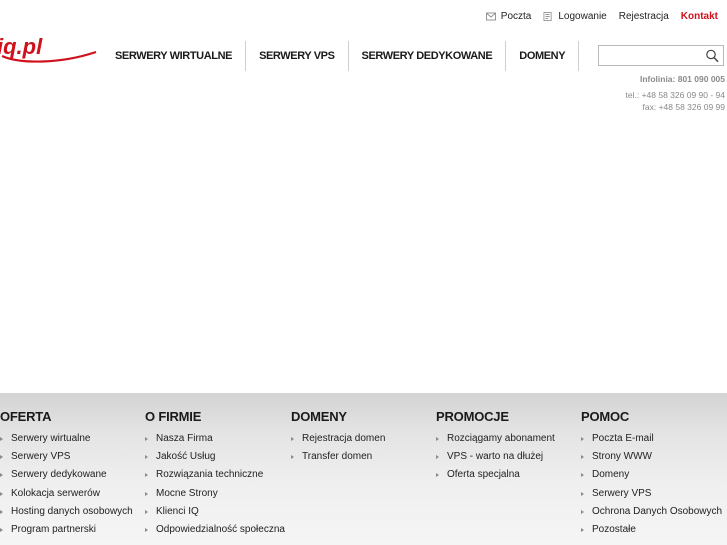 Image resolution: width=727 pixels, height=545 pixels. I want to click on contact-link: Kontakt, so click(699, 16).